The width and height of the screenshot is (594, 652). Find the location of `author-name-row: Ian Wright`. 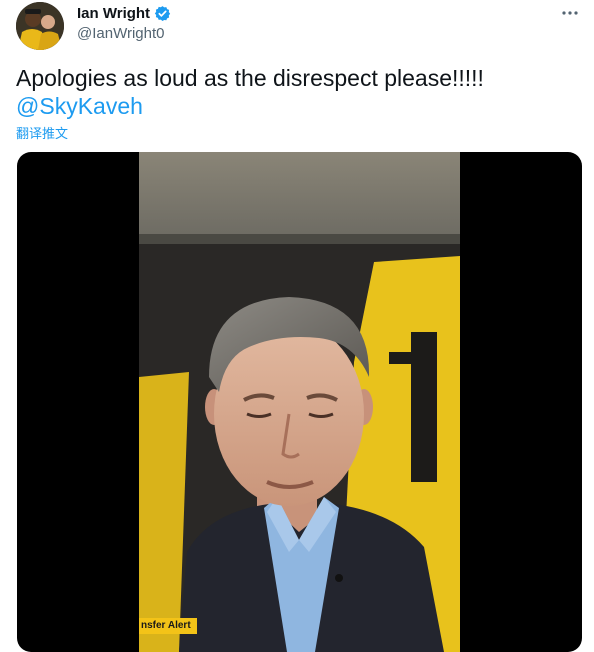

author-name-row: Ian Wright is located at coordinates (124, 13).